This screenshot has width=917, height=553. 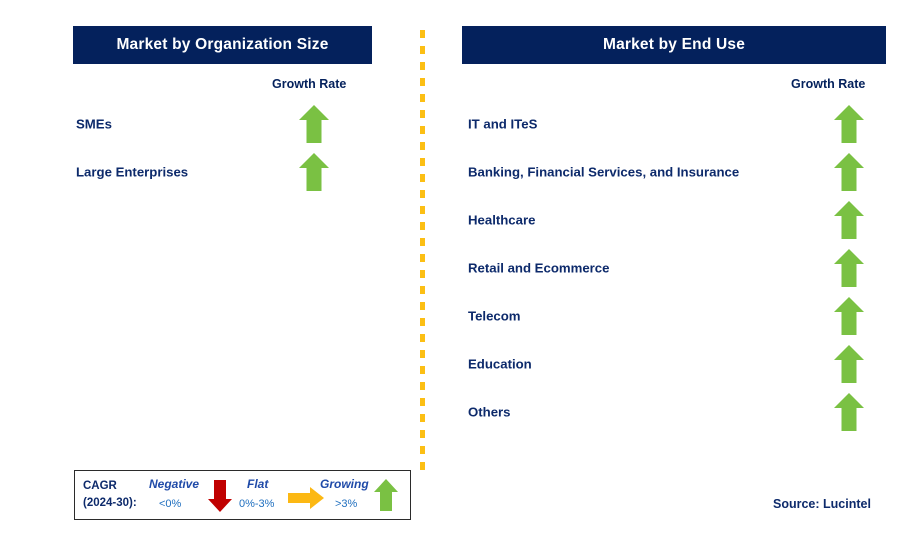 What do you see at coordinates (822, 504) in the screenshot?
I see `source-attribution: Source: Lucintel` at bounding box center [822, 504].